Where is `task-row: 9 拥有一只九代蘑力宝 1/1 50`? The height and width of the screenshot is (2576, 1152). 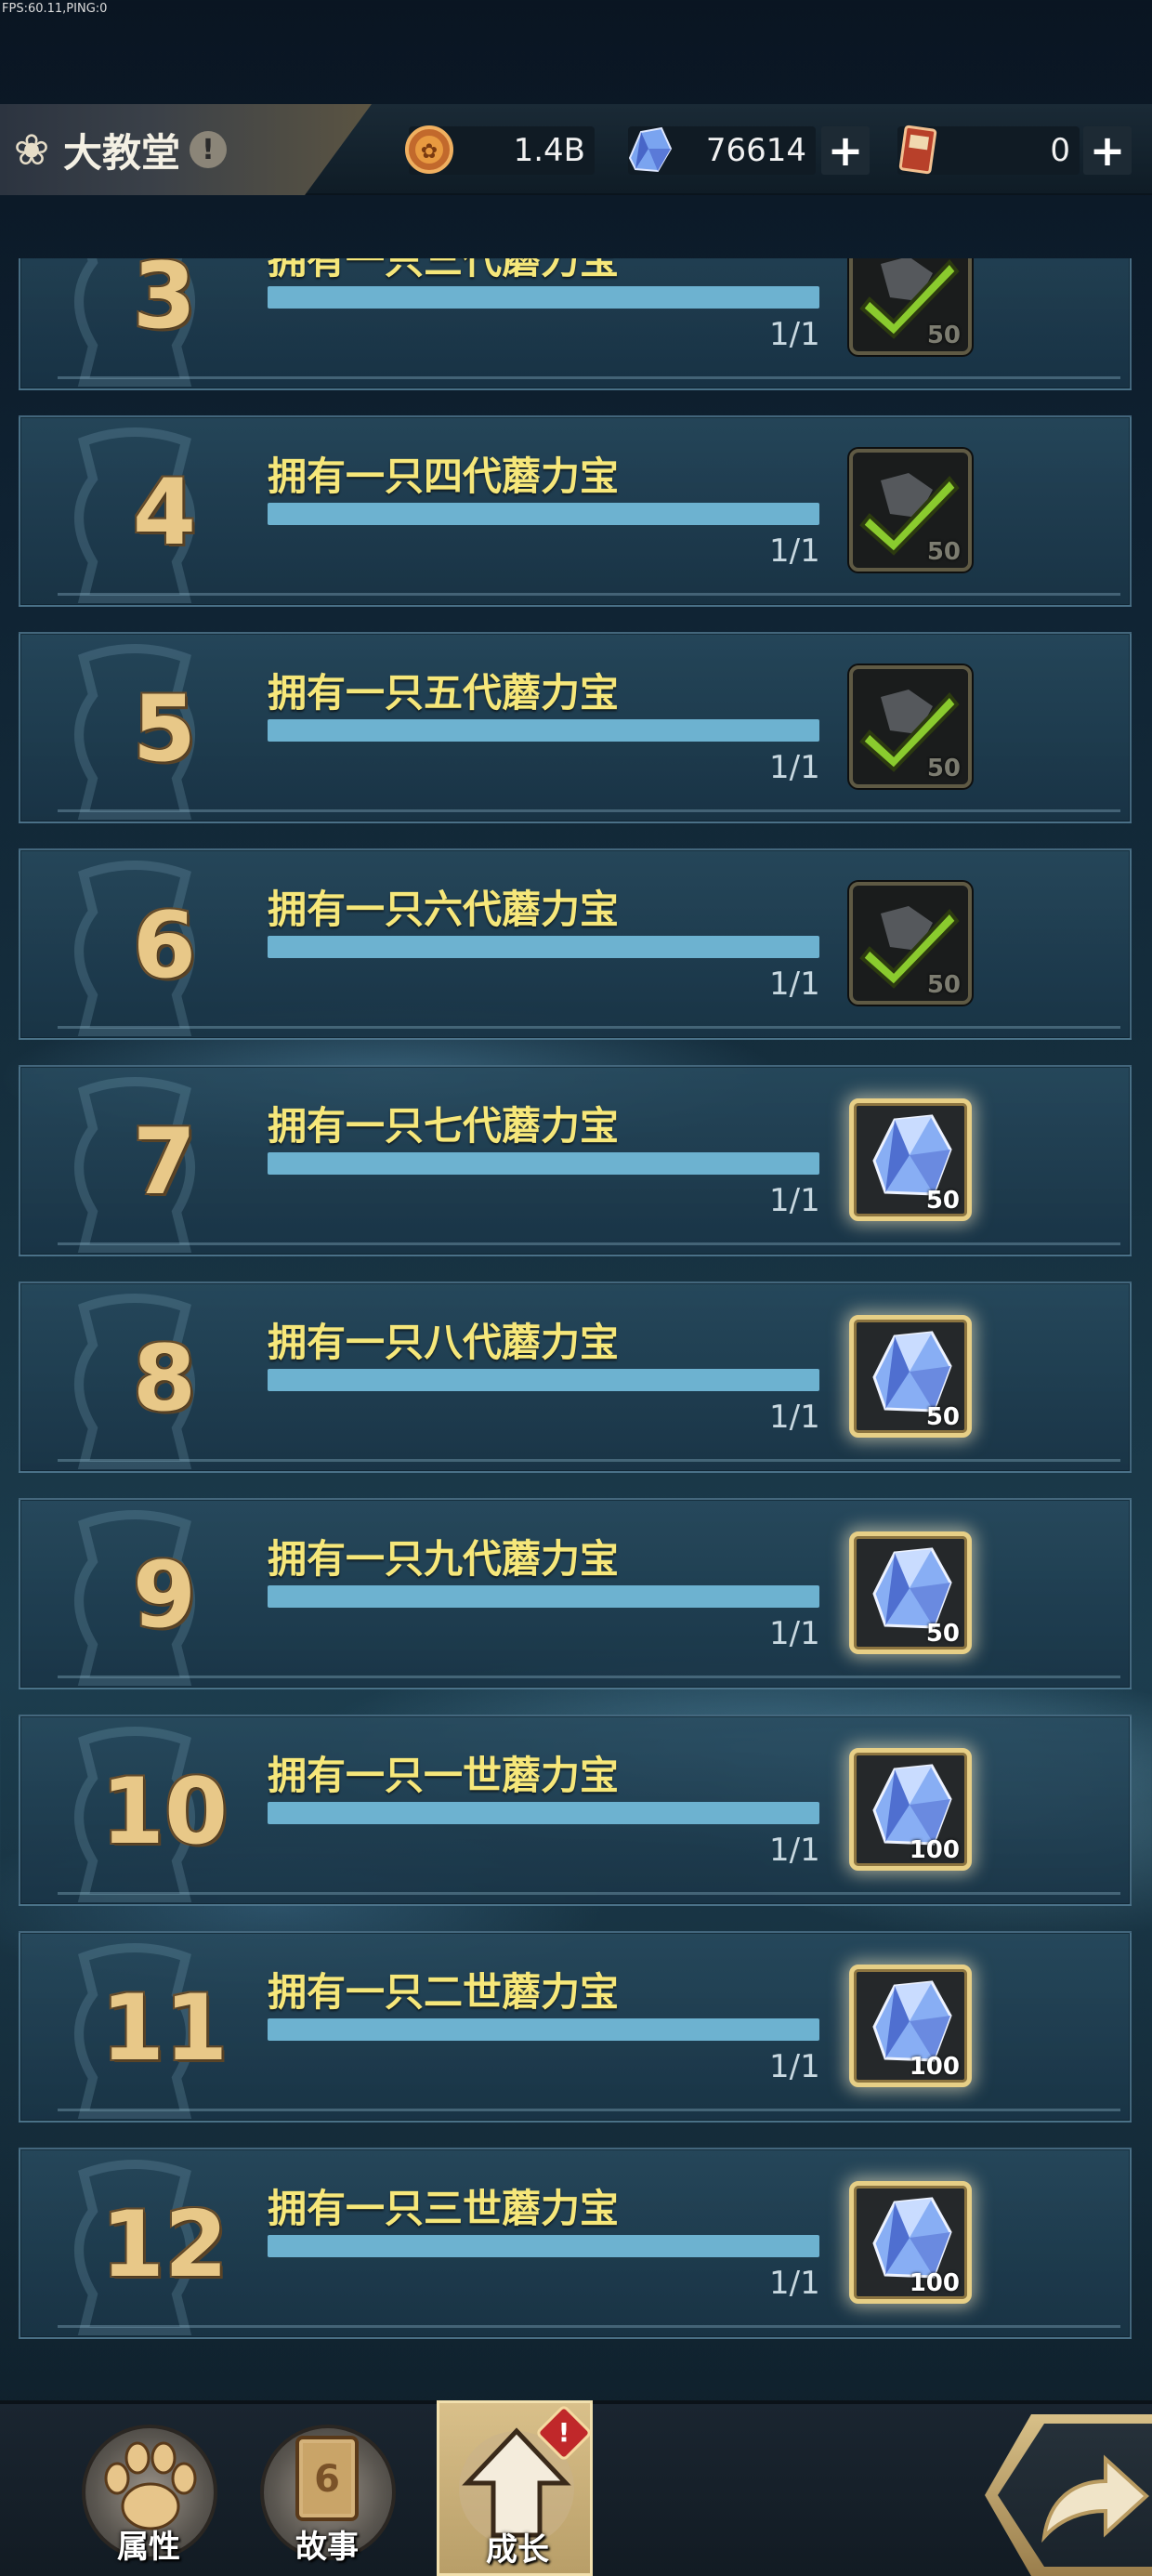 task-row: 9 拥有一只九代蘑力宝 1/1 50 is located at coordinates (575, 1593).